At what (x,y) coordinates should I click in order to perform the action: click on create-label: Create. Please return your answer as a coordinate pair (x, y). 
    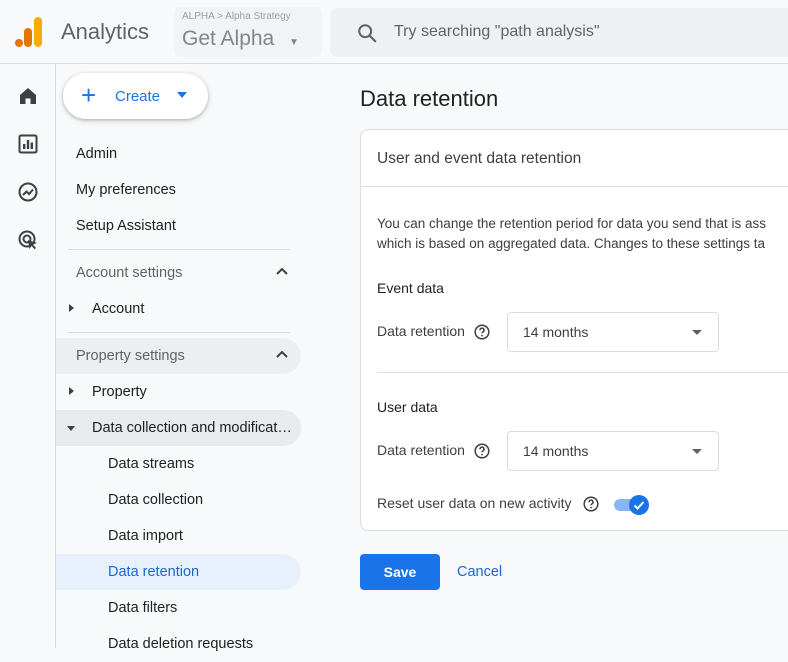
    Looking at the image, I should click on (138, 96).